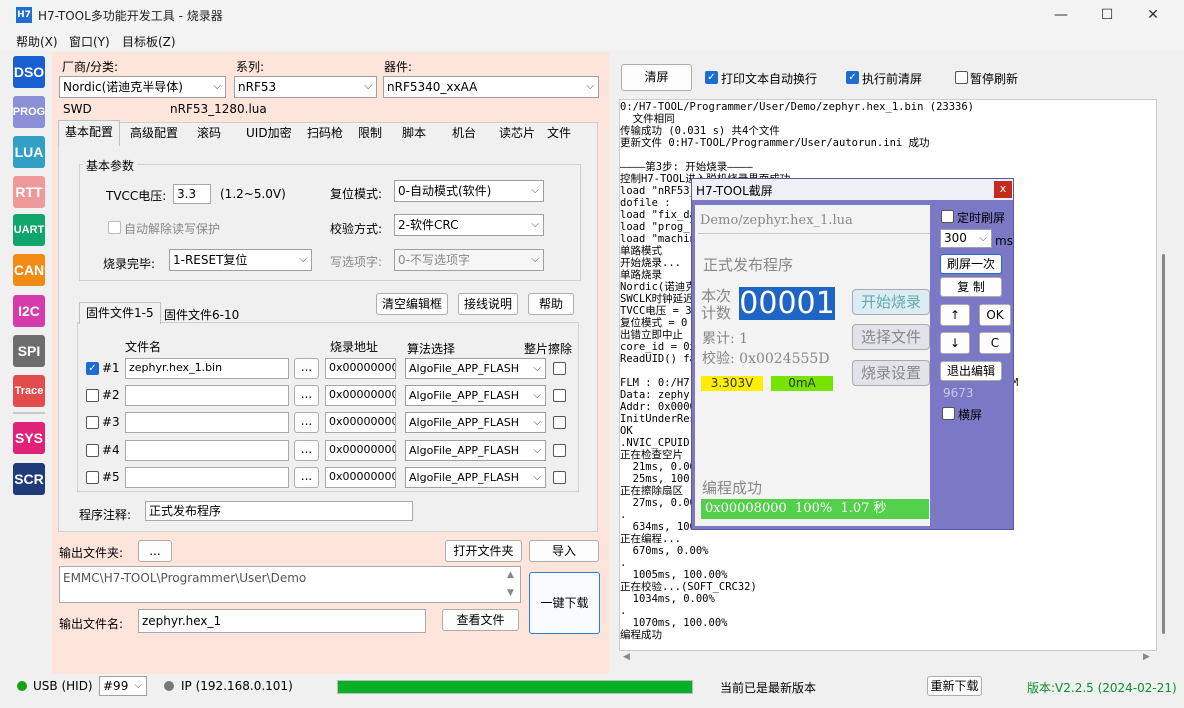 This screenshot has width=1184, height=708. What do you see at coordinates (29, 351) in the screenshot?
I see `sidebar-spi-button: SPI` at bounding box center [29, 351].